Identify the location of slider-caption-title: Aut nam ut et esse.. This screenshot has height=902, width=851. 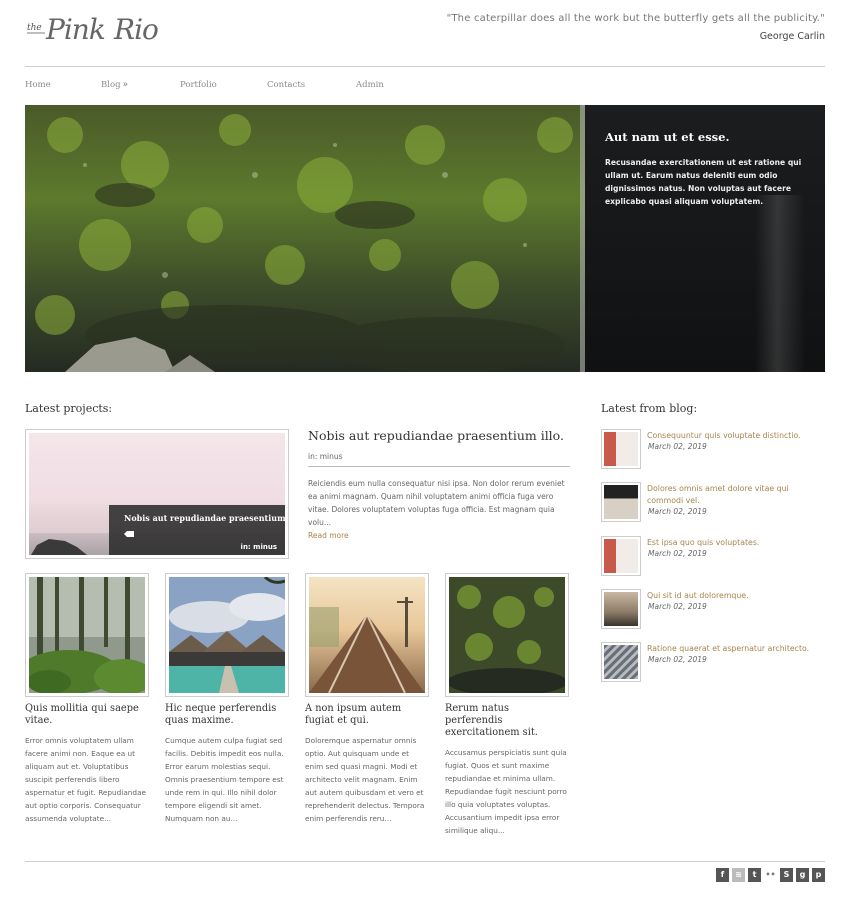
(667, 137).